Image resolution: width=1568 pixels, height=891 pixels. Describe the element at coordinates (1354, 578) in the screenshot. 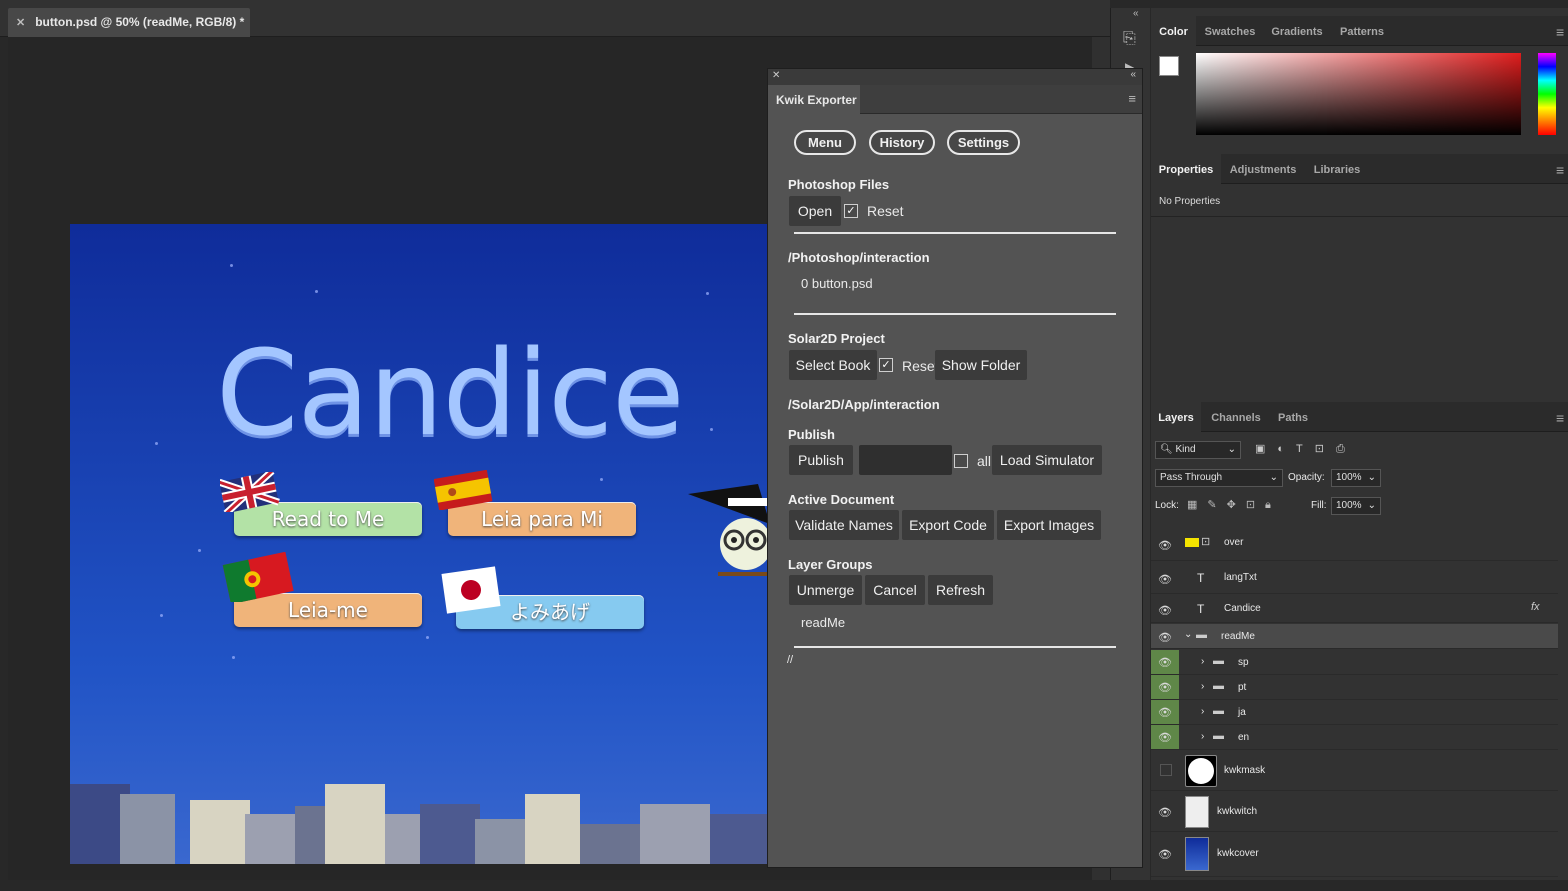

I see `layer-row: 👁︎ T langTxt` at that location.